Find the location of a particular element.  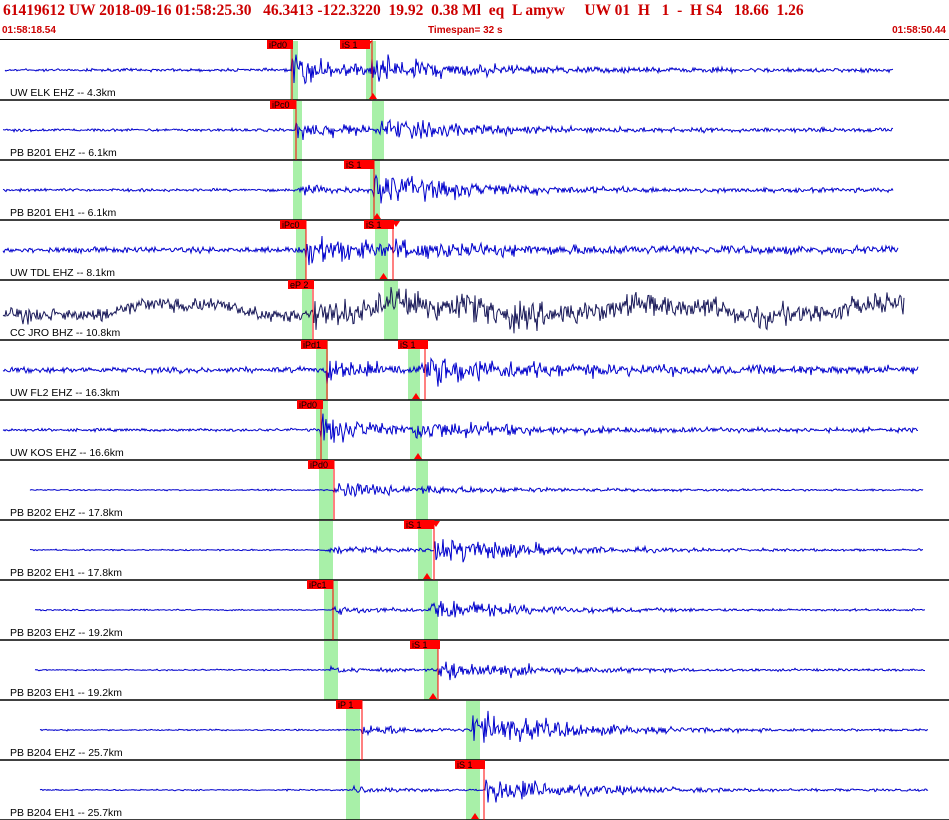

channel-label: PB B201 EH1 -- 6.1km is located at coordinates (63, 213).